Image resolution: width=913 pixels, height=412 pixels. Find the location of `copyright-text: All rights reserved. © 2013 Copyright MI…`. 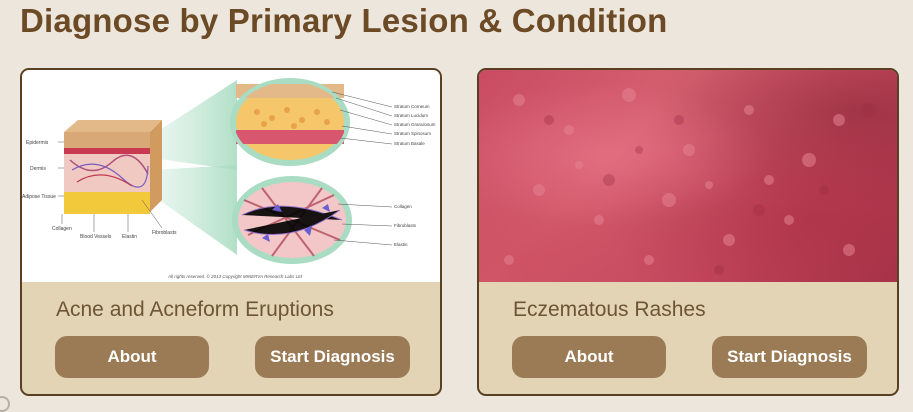

copyright-text: All rights reserved. © 2013 Copyright MI… is located at coordinates (234, 276).